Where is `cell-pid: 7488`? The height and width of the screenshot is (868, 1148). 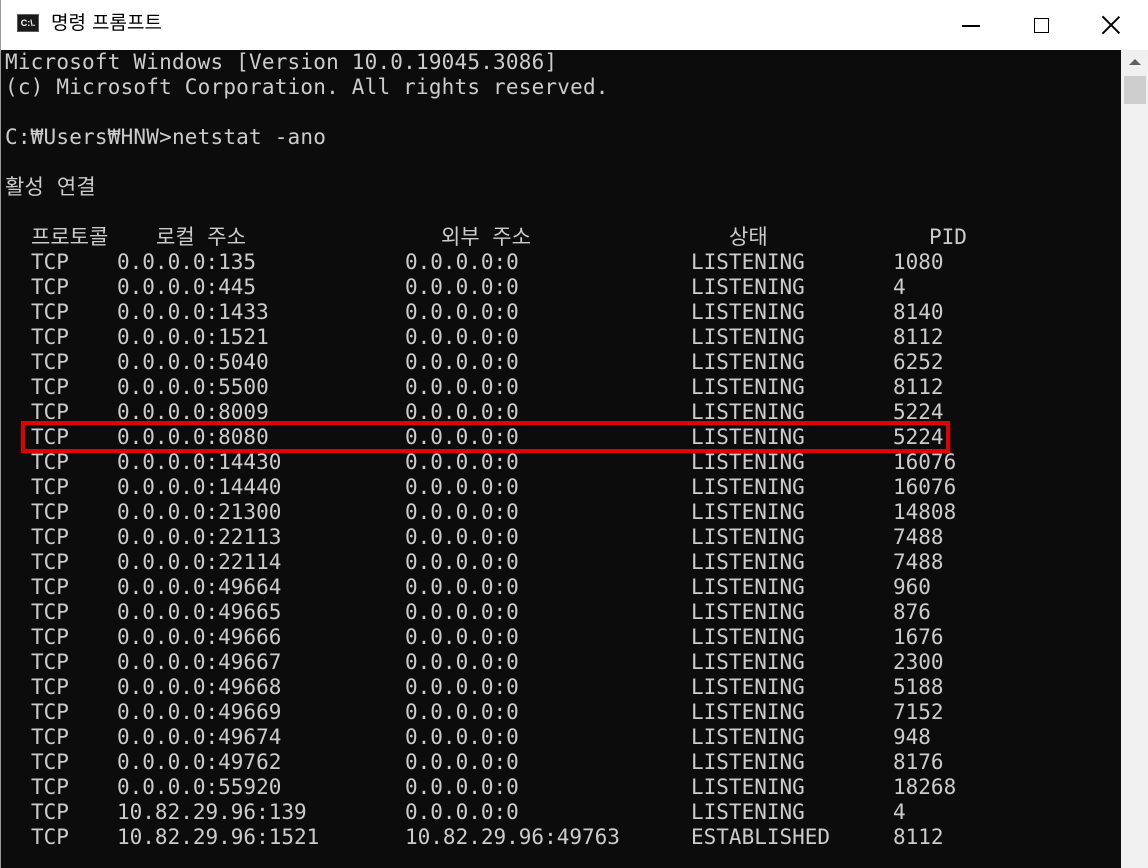
cell-pid: 7488 is located at coordinates (918, 562).